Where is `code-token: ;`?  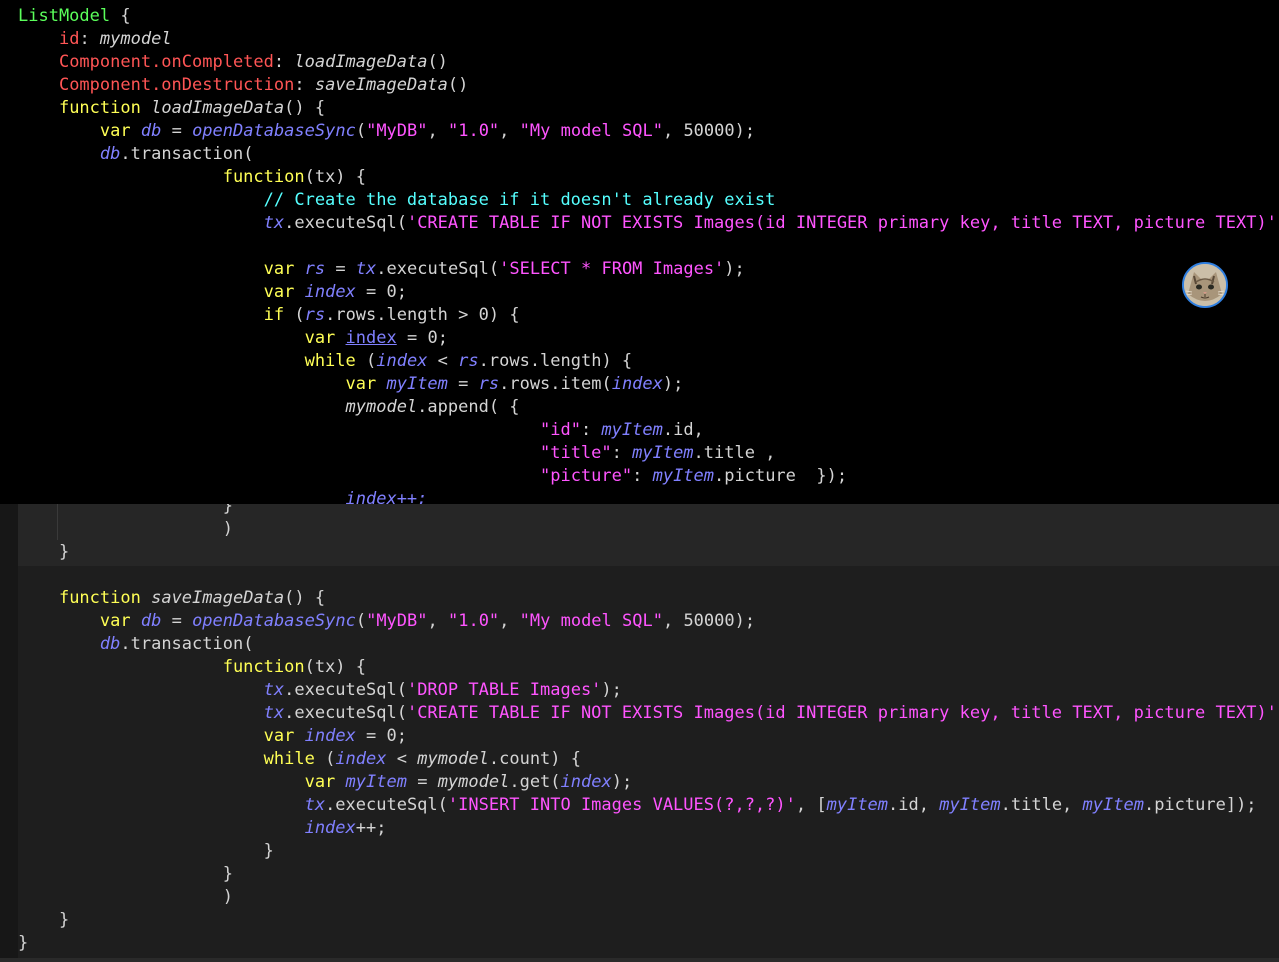
code-token: ; is located at coordinates (402, 736).